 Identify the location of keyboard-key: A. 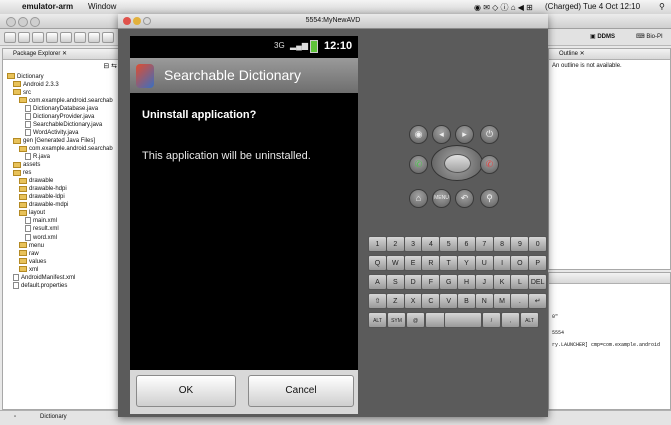
(377, 282).